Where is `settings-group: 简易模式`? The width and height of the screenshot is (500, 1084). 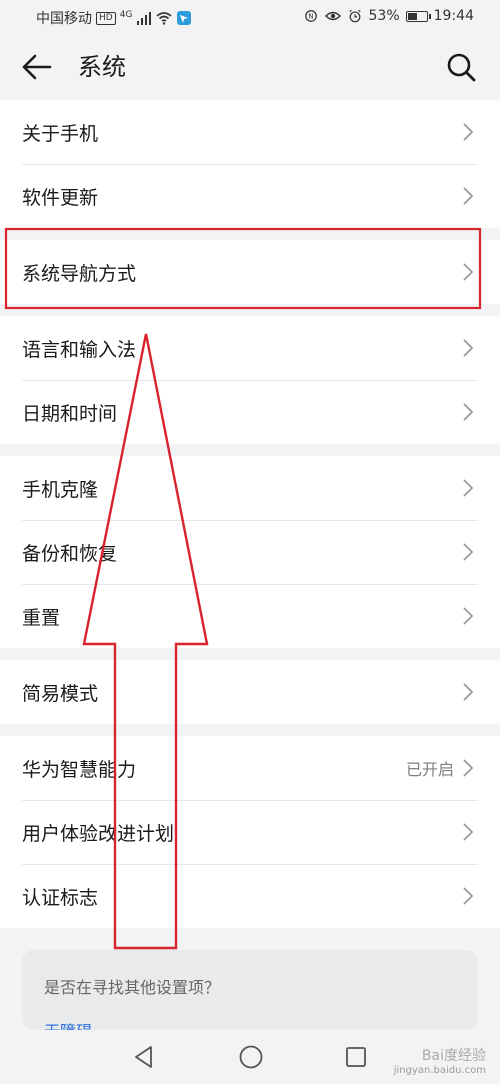
settings-group: 简易模式 is located at coordinates (250, 692).